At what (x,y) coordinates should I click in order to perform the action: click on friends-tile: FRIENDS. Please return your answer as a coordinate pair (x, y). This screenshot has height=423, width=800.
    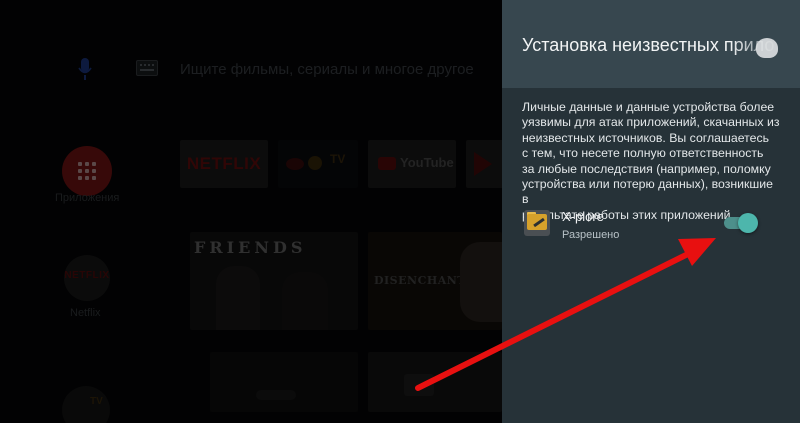
    Looking at the image, I should click on (274, 281).